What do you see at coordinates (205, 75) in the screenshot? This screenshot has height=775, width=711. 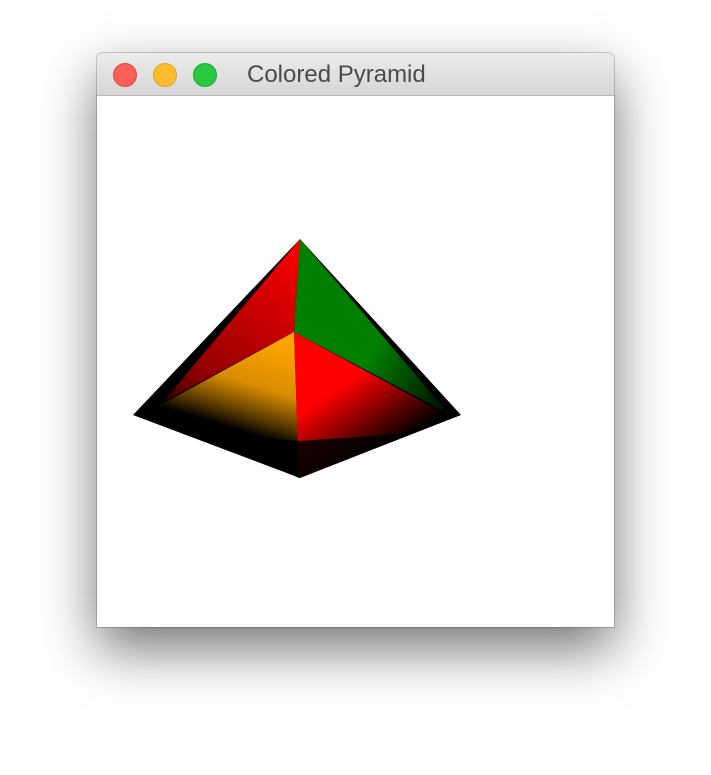 I see `zoom-button` at bounding box center [205, 75].